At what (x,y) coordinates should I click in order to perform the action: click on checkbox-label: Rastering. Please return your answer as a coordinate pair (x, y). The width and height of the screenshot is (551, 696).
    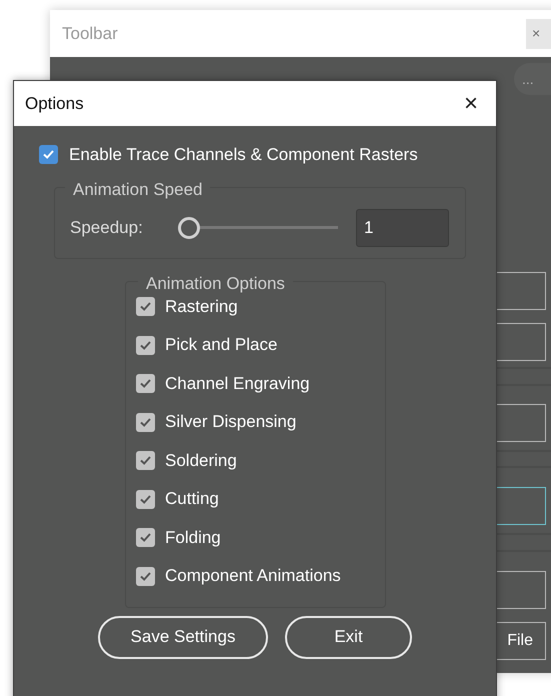
    Looking at the image, I should click on (201, 306).